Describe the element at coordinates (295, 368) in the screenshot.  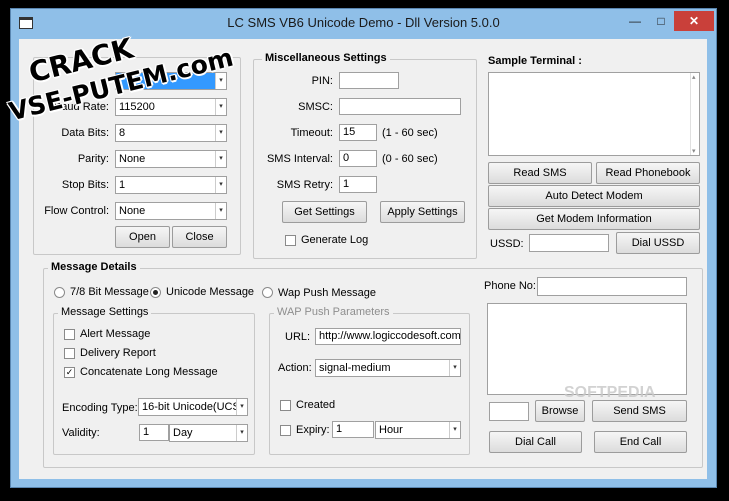
I see `action-label: Action:` at that location.